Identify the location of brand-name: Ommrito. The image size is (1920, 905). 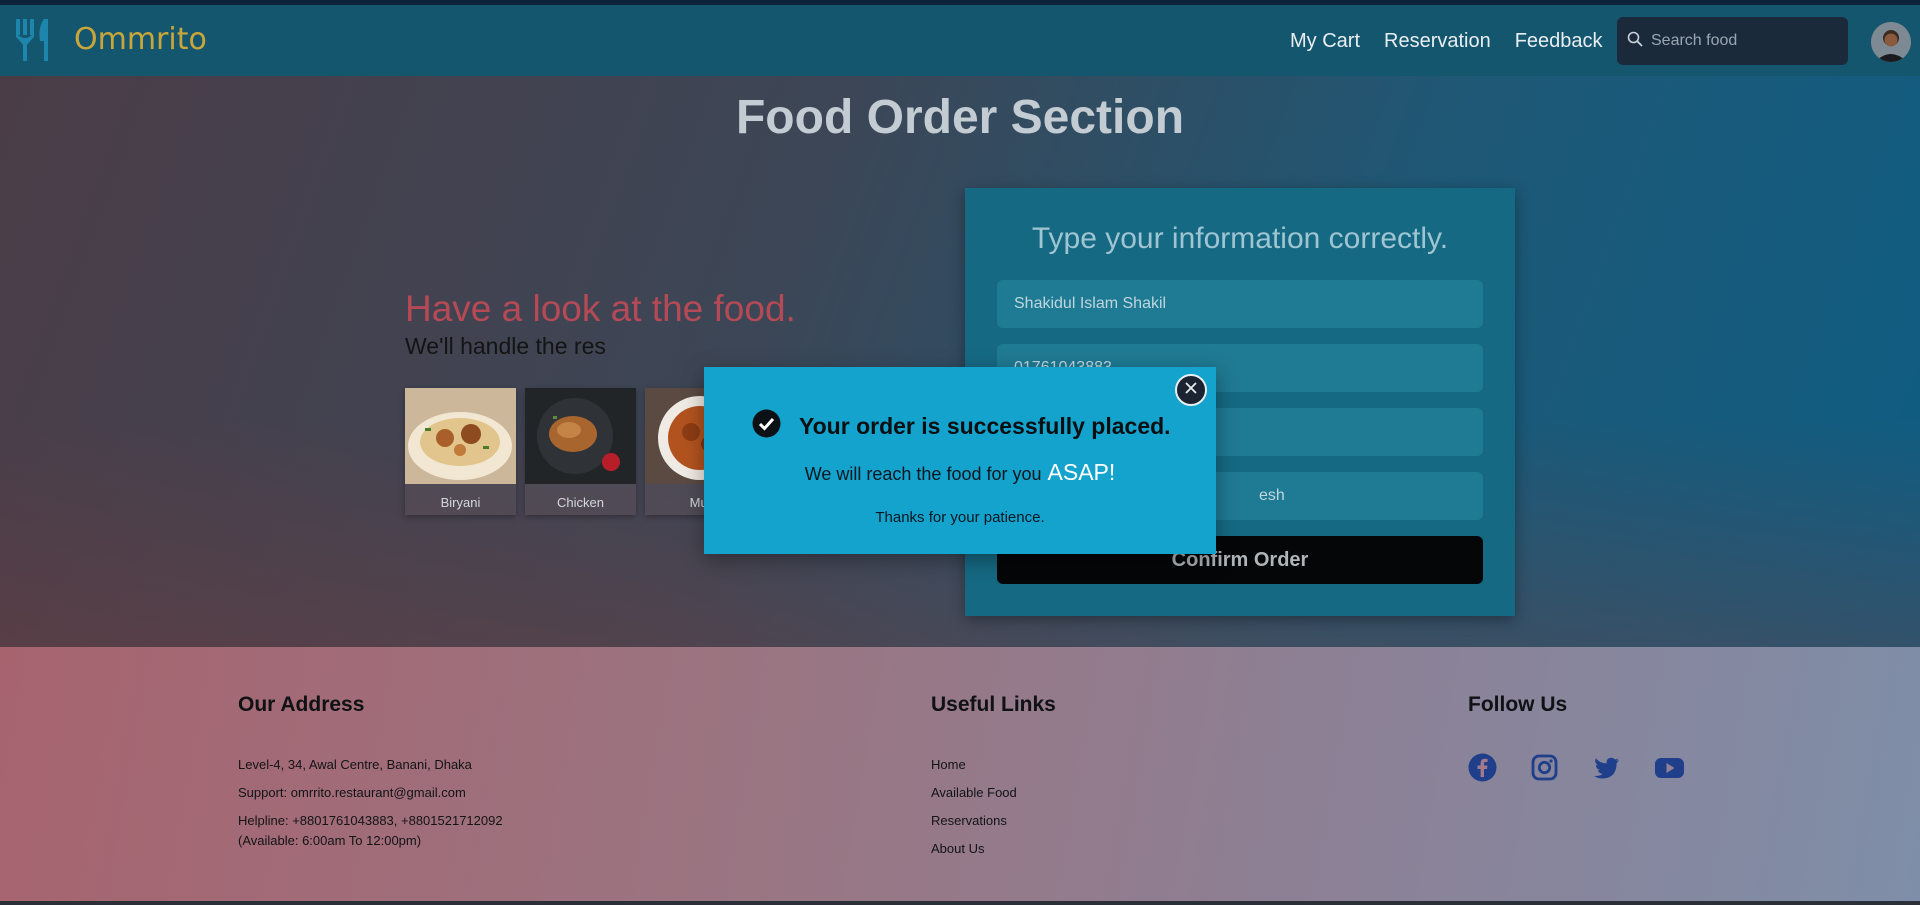
(140, 39).